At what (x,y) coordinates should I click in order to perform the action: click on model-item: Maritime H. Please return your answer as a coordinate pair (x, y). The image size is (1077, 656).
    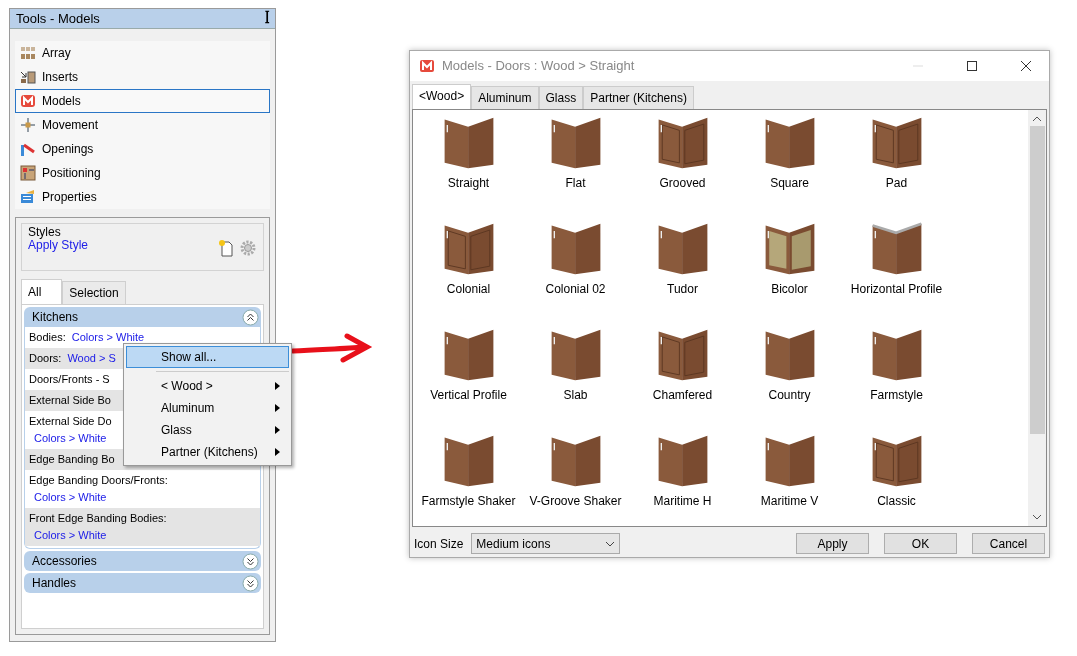
    Looking at the image, I should click on (682, 471).